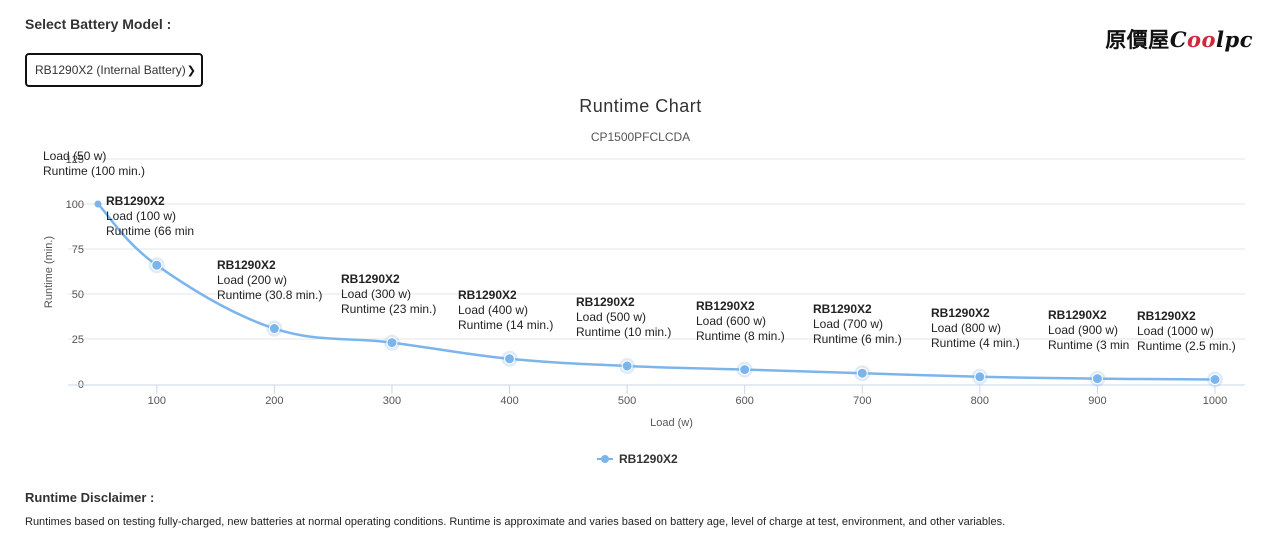 The height and width of the screenshot is (546, 1281). Describe the element at coordinates (731, 321) in the screenshot. I see `data-label-load: Load (600 w)` at that location.